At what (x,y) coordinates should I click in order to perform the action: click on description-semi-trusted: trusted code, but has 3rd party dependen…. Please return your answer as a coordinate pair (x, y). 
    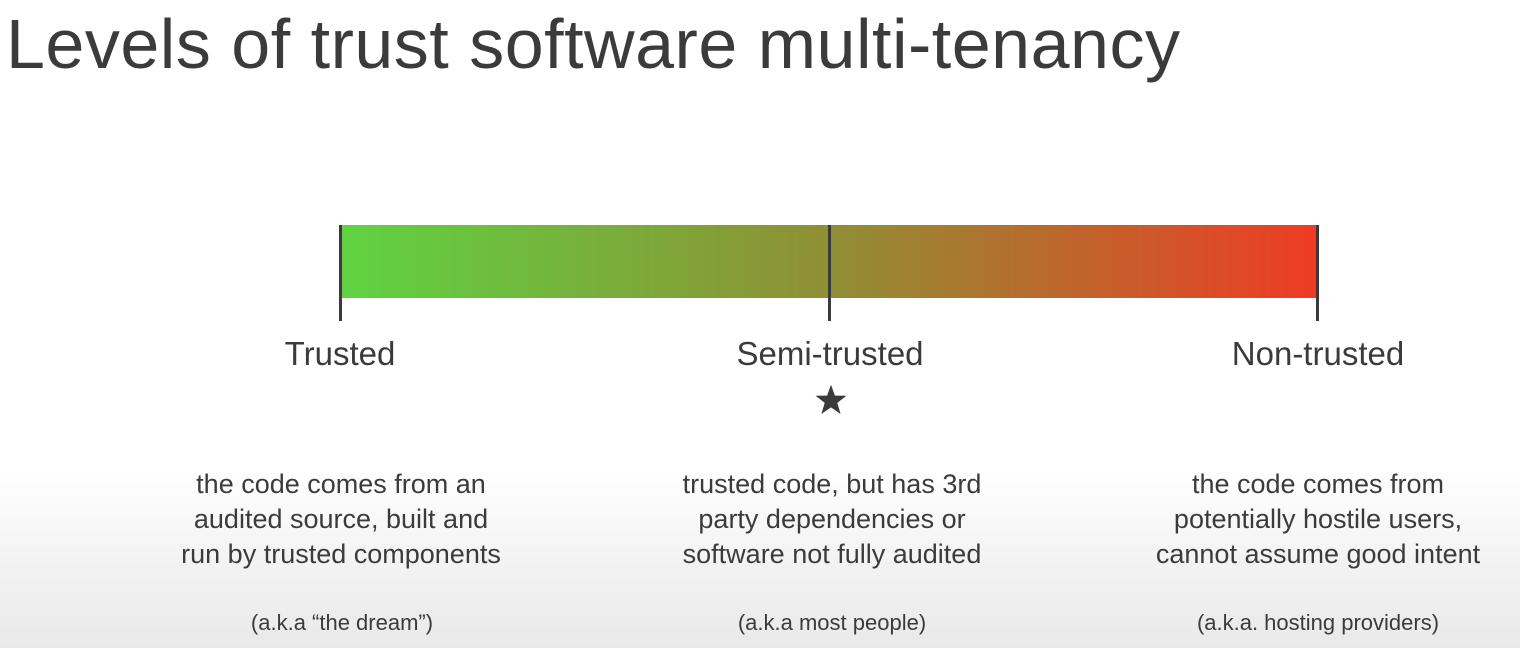
    Looking at the image, I should click on (832, 519).